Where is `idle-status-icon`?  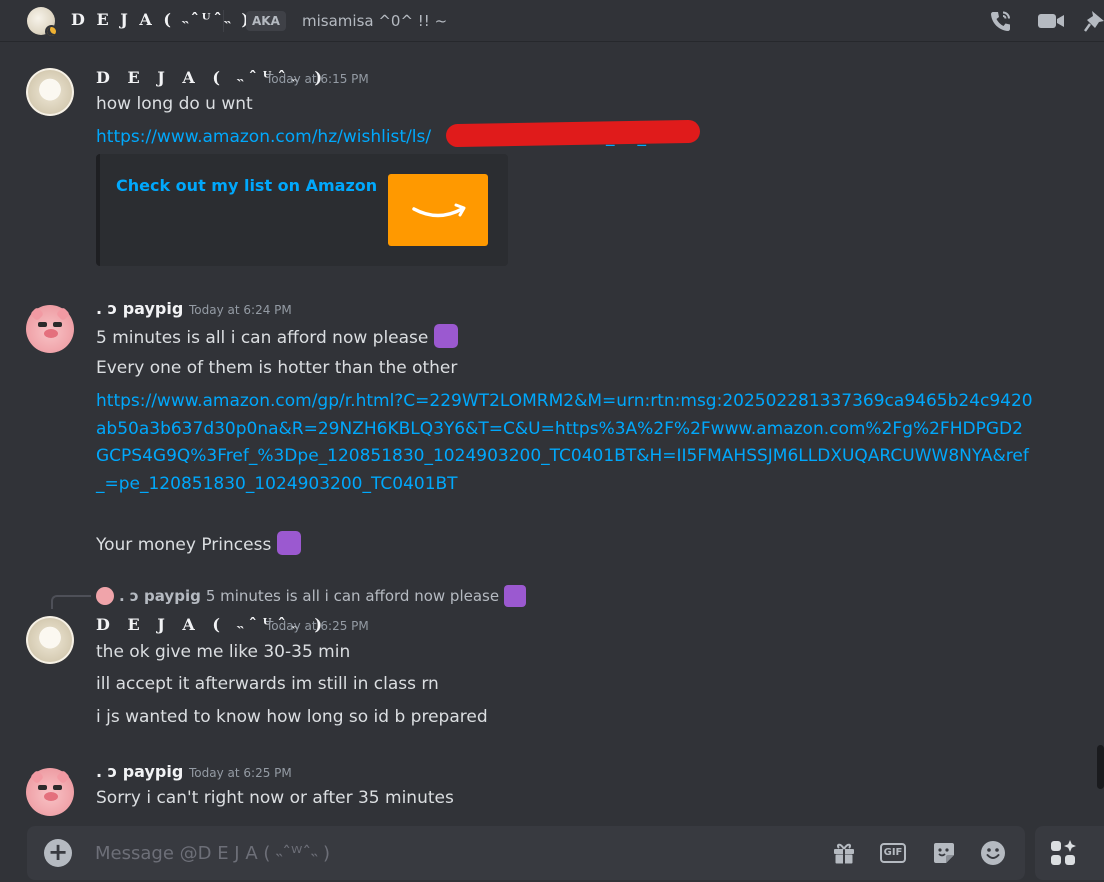 idle-status-icon is located at coordinates (51, 31).